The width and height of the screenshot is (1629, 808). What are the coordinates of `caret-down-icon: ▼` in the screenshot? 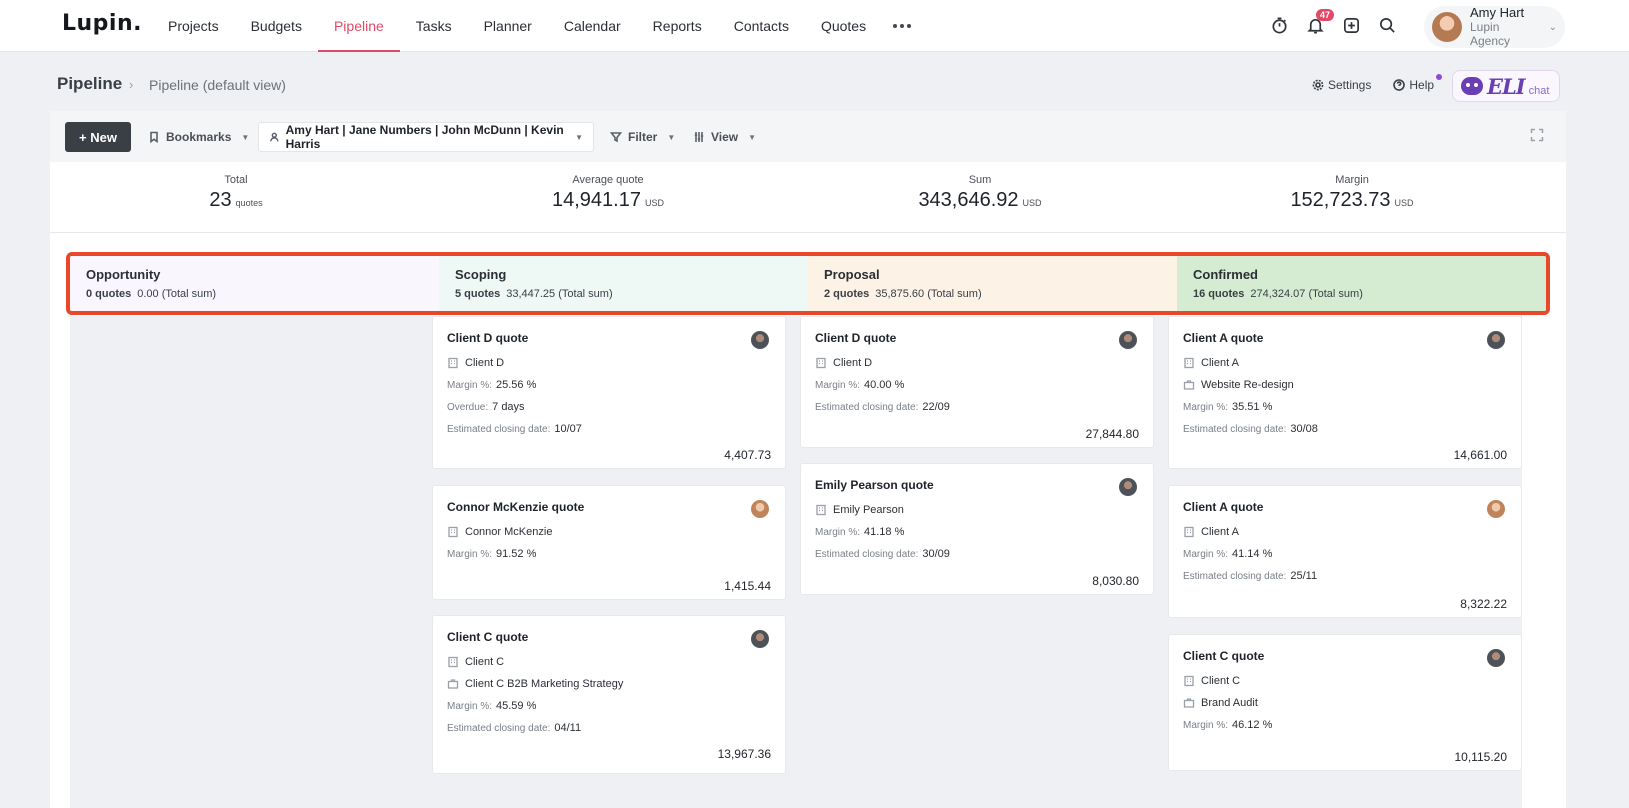 It's located at (671, 137).